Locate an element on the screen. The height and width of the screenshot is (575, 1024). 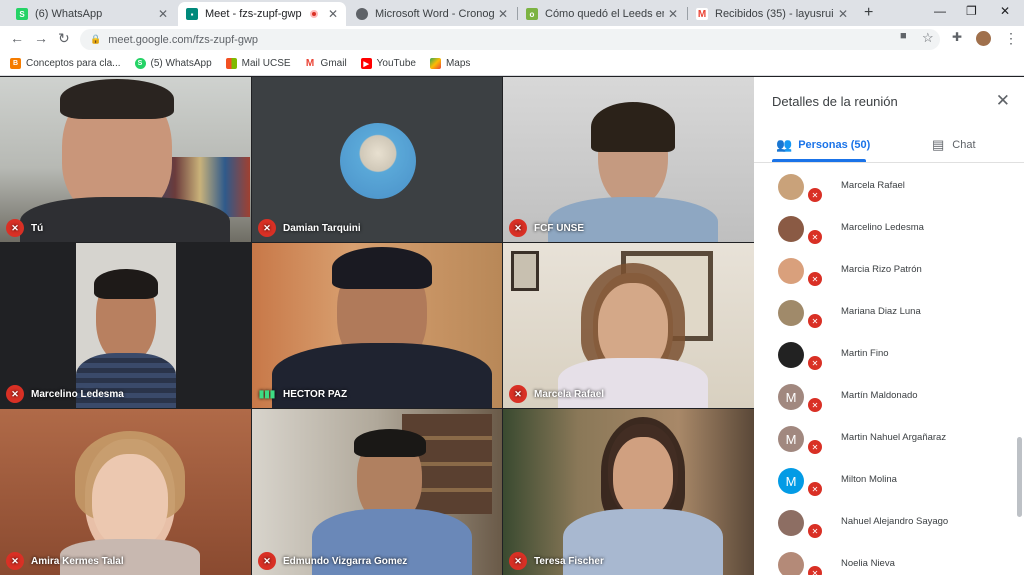
participant-name: FCF UNSE is located at coordinates (559, 228).